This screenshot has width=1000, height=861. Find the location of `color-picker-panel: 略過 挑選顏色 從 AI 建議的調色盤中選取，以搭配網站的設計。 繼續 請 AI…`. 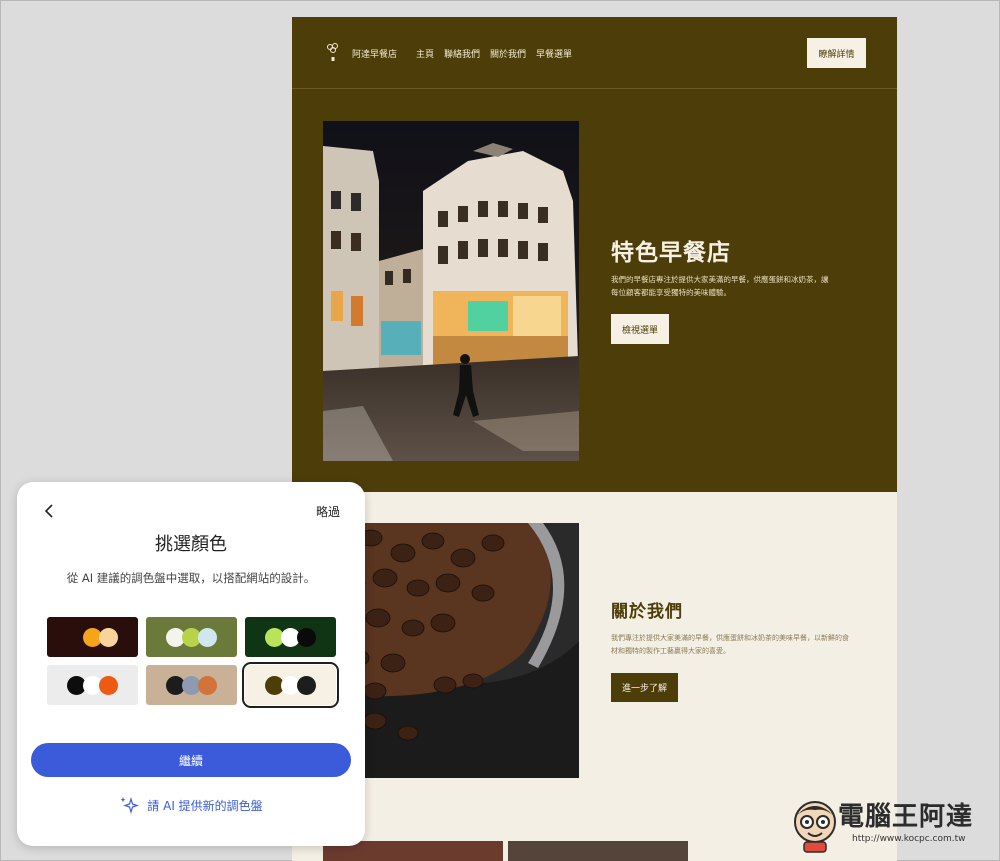

color-picker-panel: 略過 挑選顏色 從 AI 建議的調色盤中選取，以搭配網站的設計。 繼續 請 AI… is located at coordinates (191, 664).